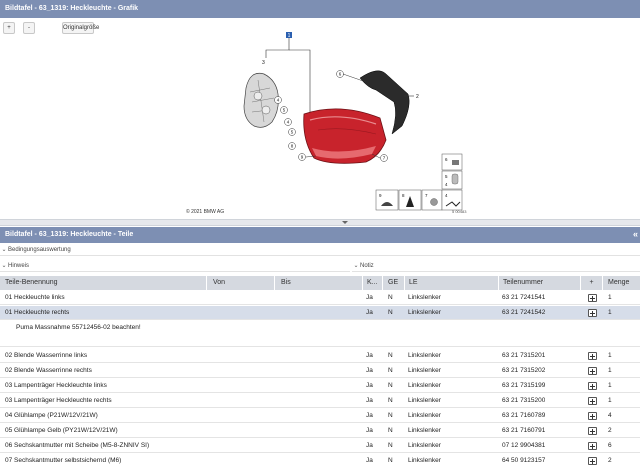 Image resolution: width=640 pixels, height=468 pixels. What do you see at coordinates (524, 460) in the screenshot?
I see `part-number: 64 50 9123157` at bounding box center [524, 460].